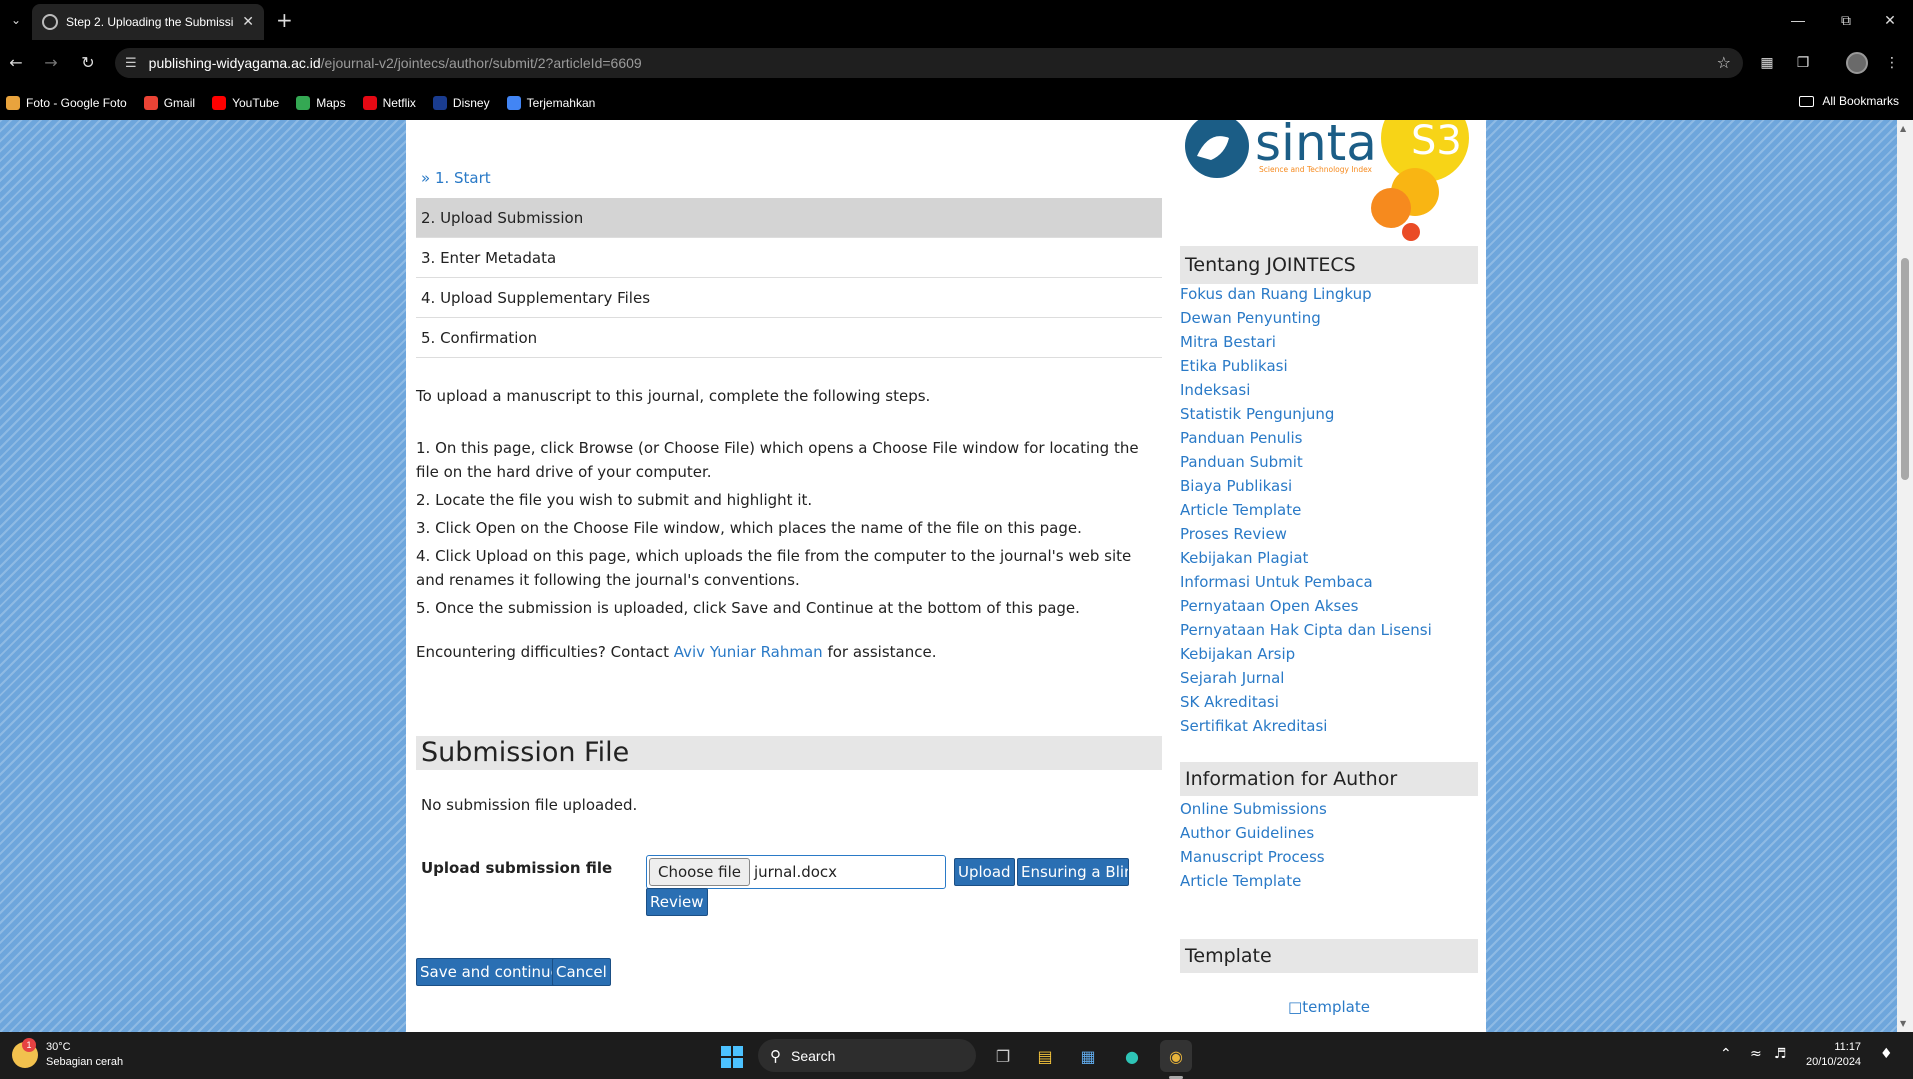 This screenshot has width=1913, height=1079. What do you see at coordinates (439, 102) in the screenshot?
I see `disney-icon` at bounding box center [439, 102].